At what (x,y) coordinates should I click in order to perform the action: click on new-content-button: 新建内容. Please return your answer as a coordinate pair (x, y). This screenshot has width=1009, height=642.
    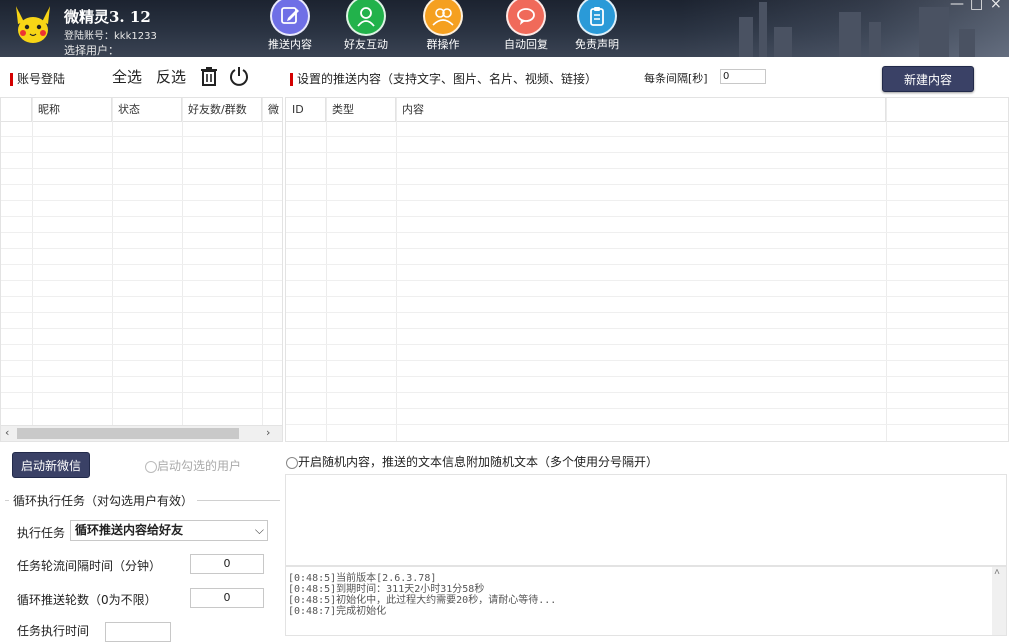
    Looking at the image, I should click on (928, 79).